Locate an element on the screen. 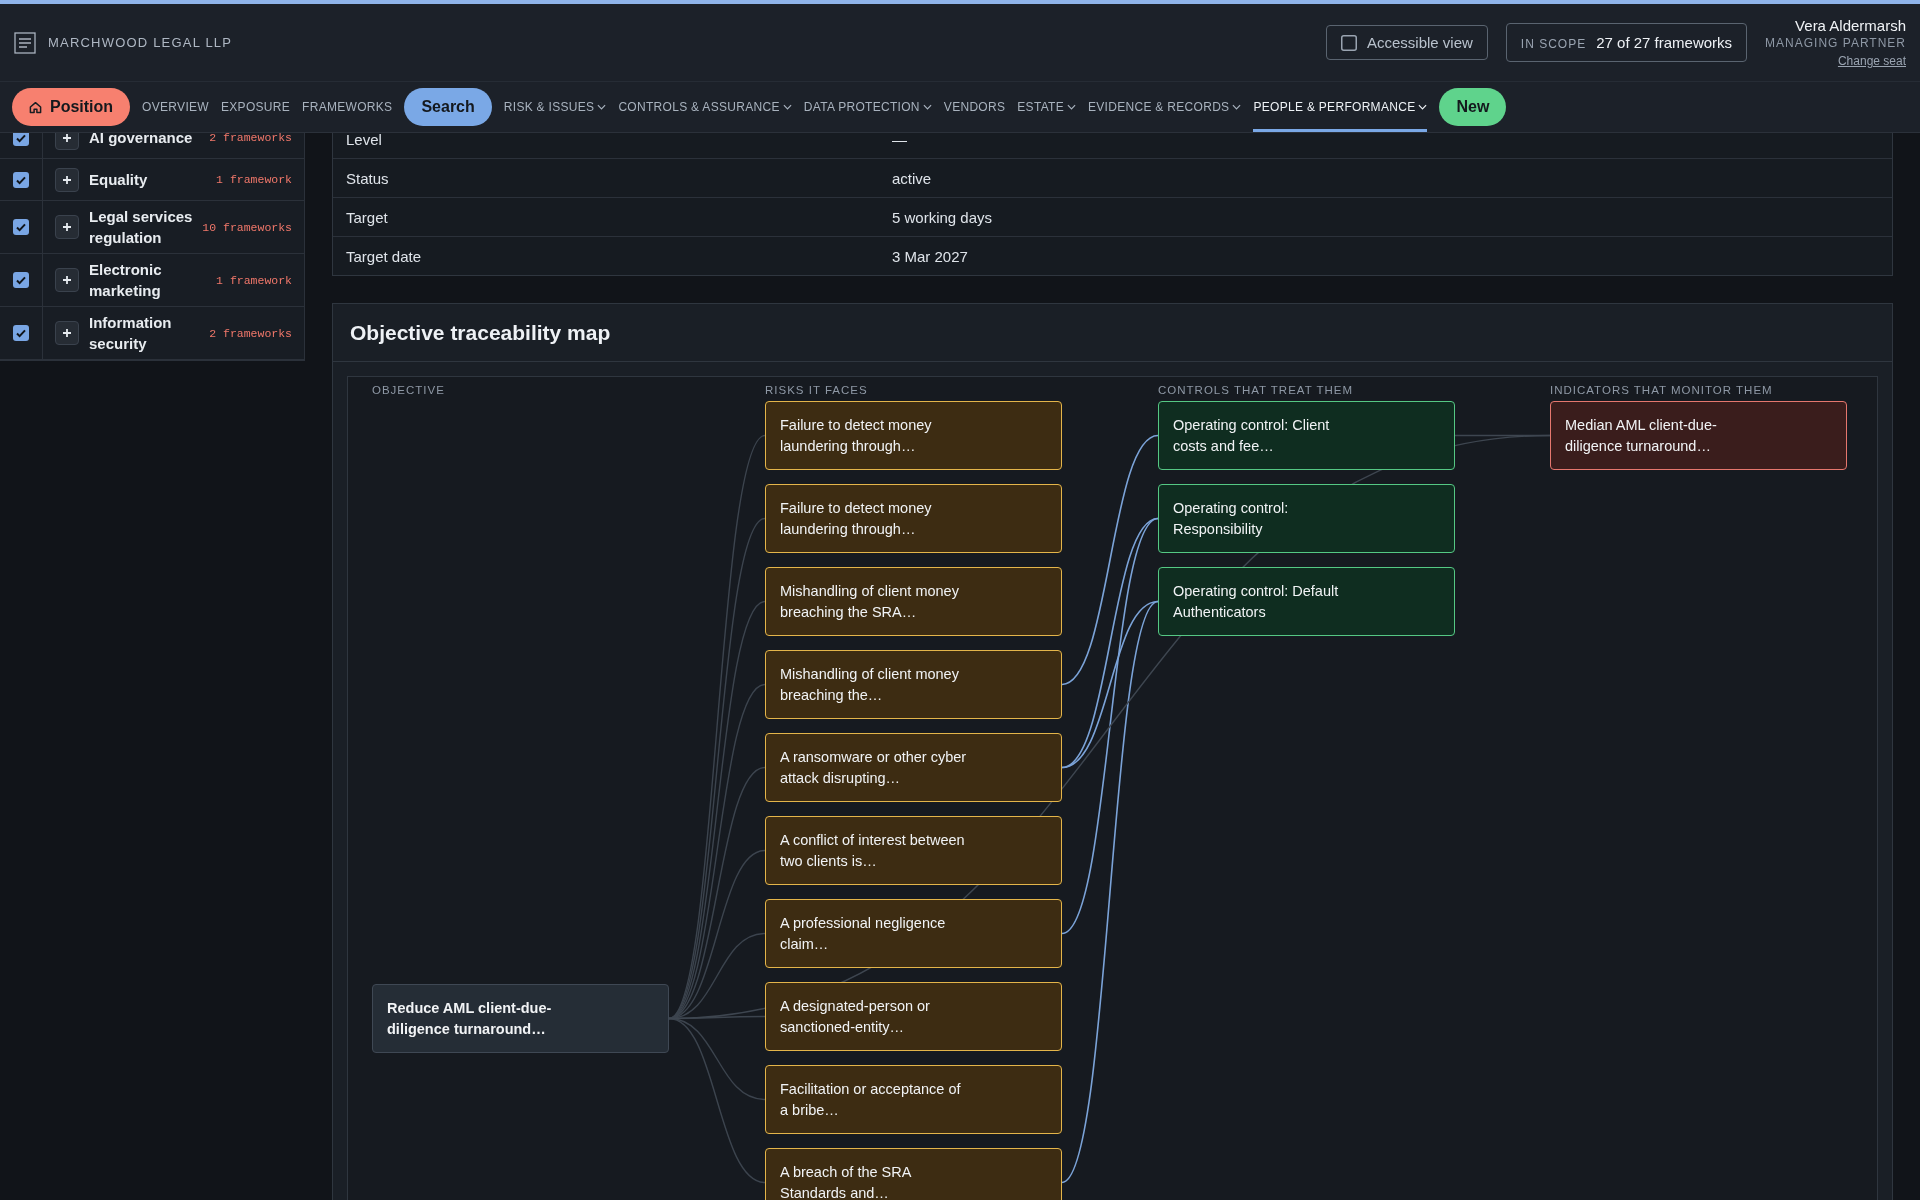 This screenshot has width=1920, height=1200. field-label: Target is located at coordinates (367, 217).